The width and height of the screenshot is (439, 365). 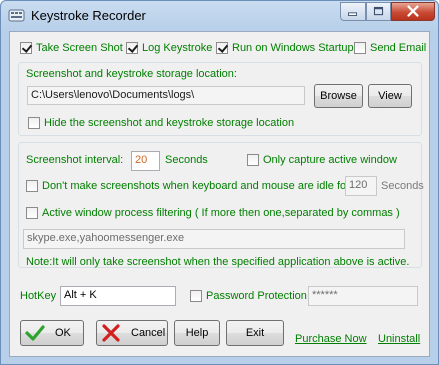 I want to click on hotkey-label: HotKey, so click(x=38, y=296).